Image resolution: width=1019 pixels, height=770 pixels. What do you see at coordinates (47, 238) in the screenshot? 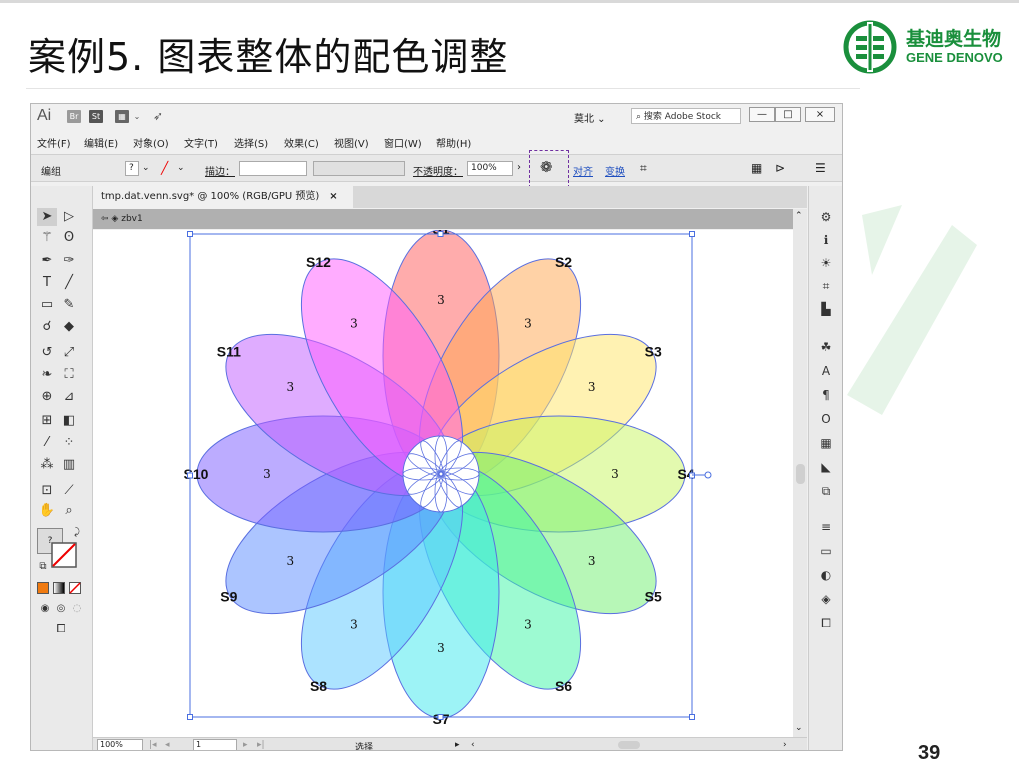
I see `magic-wand-tool-icon: ⚚` at bounding box center [47, 238].